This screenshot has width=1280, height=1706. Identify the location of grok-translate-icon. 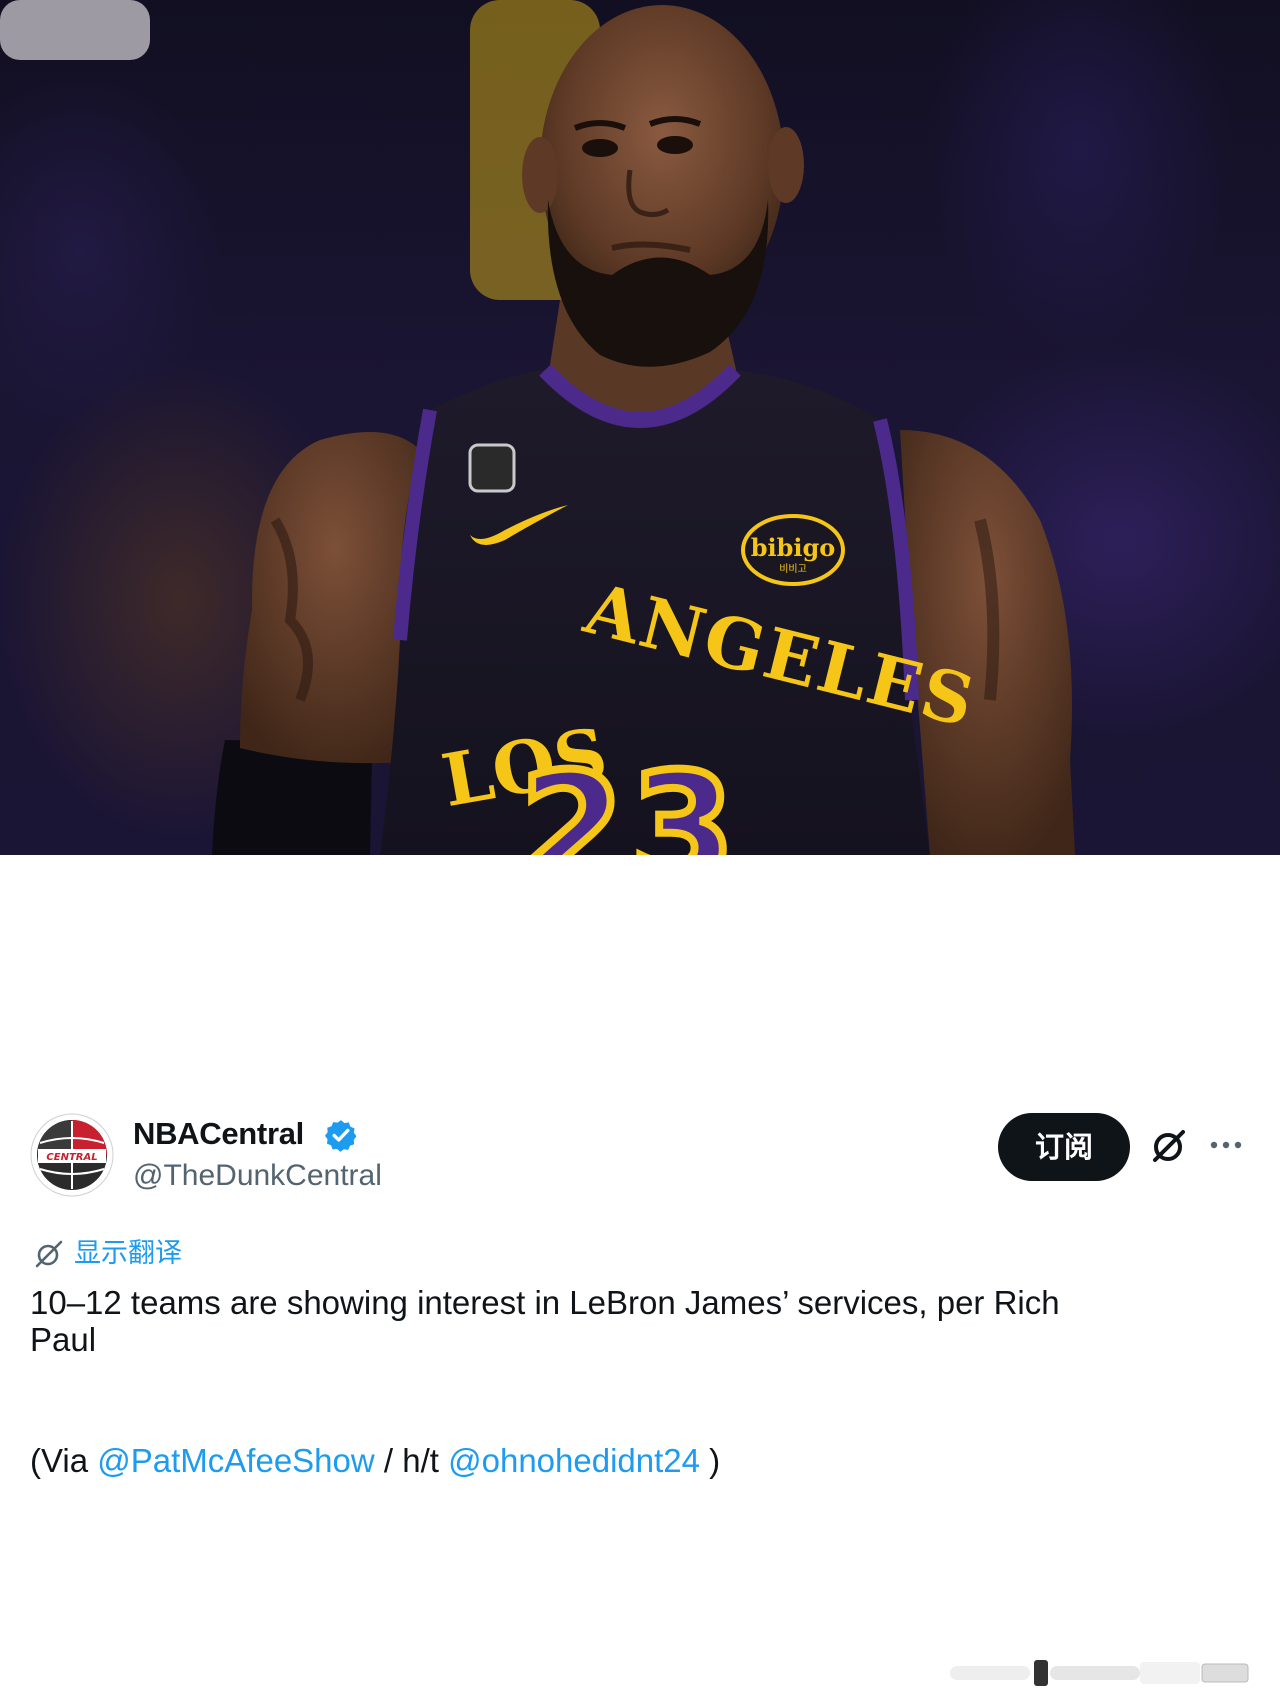
(49, 1254).